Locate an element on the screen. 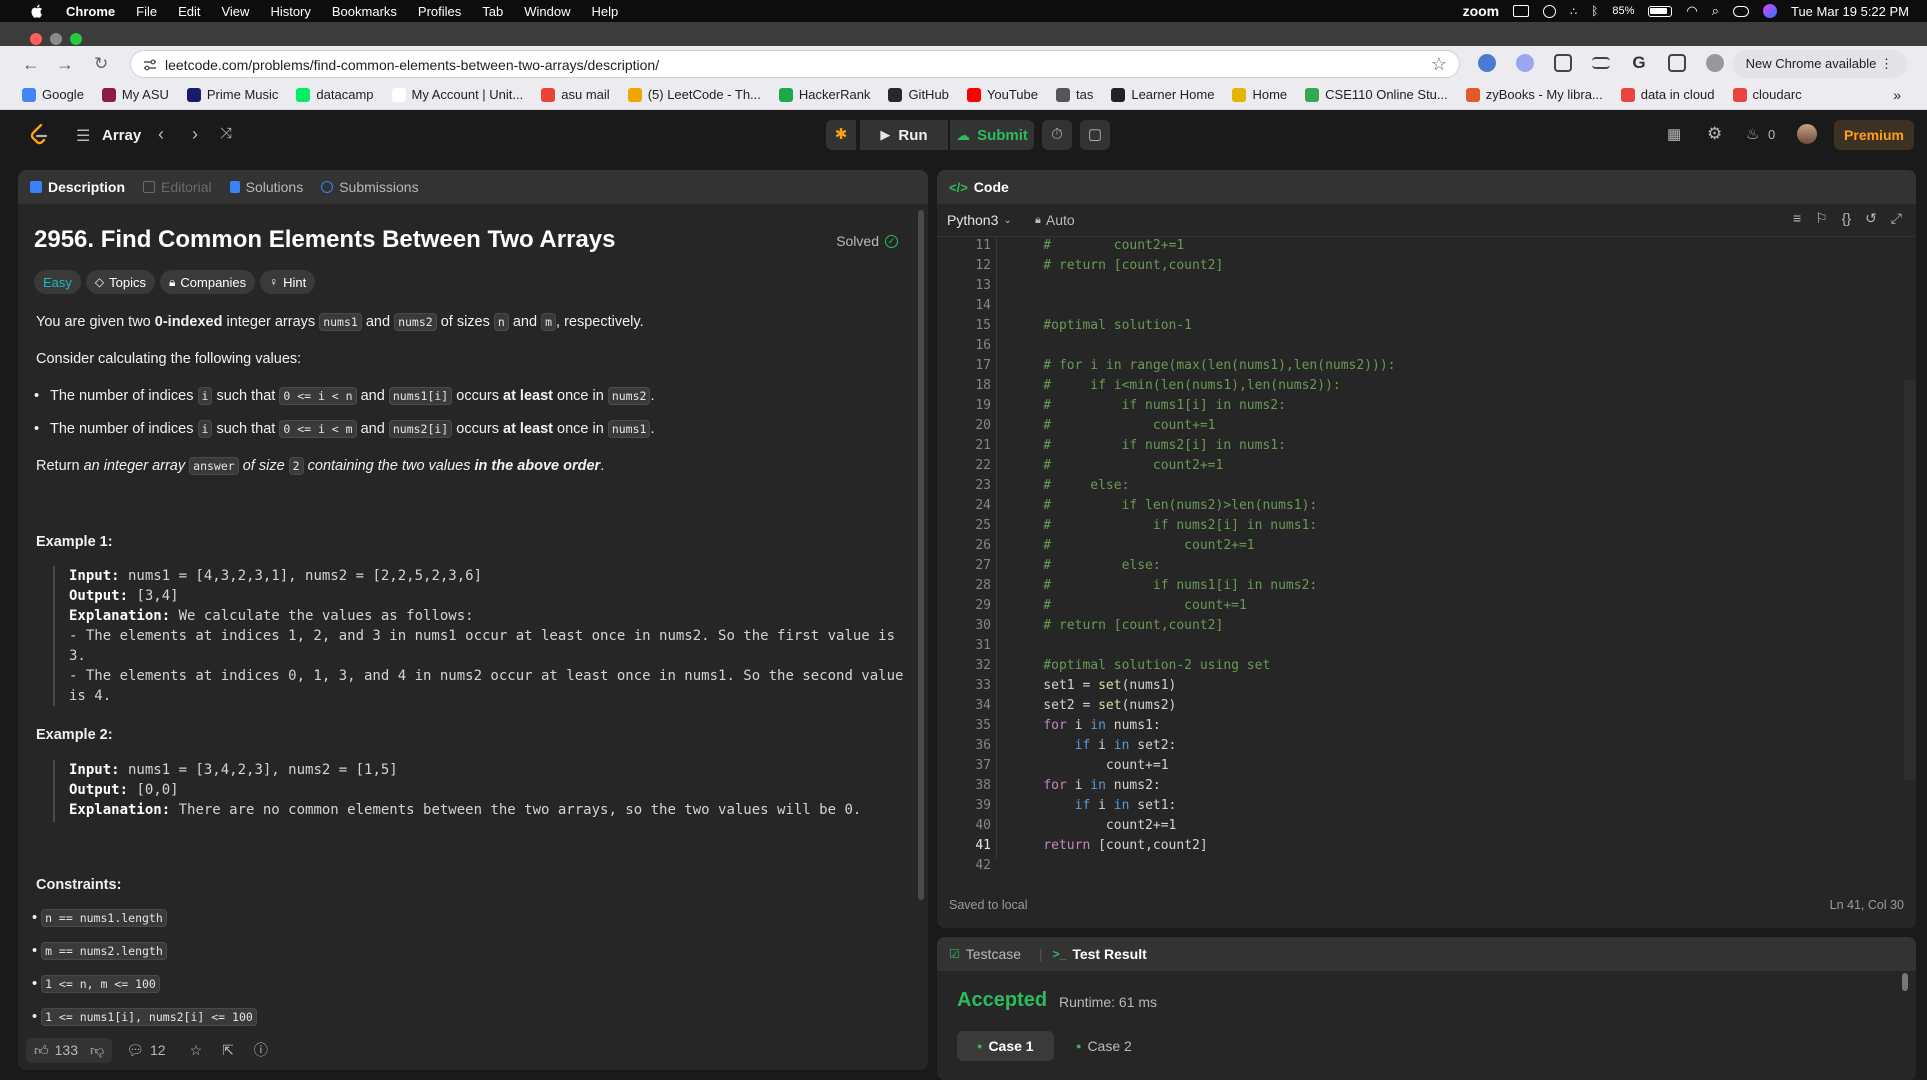  case-1-tab: ● Case 1 is located at coordinates (1005, 1046).